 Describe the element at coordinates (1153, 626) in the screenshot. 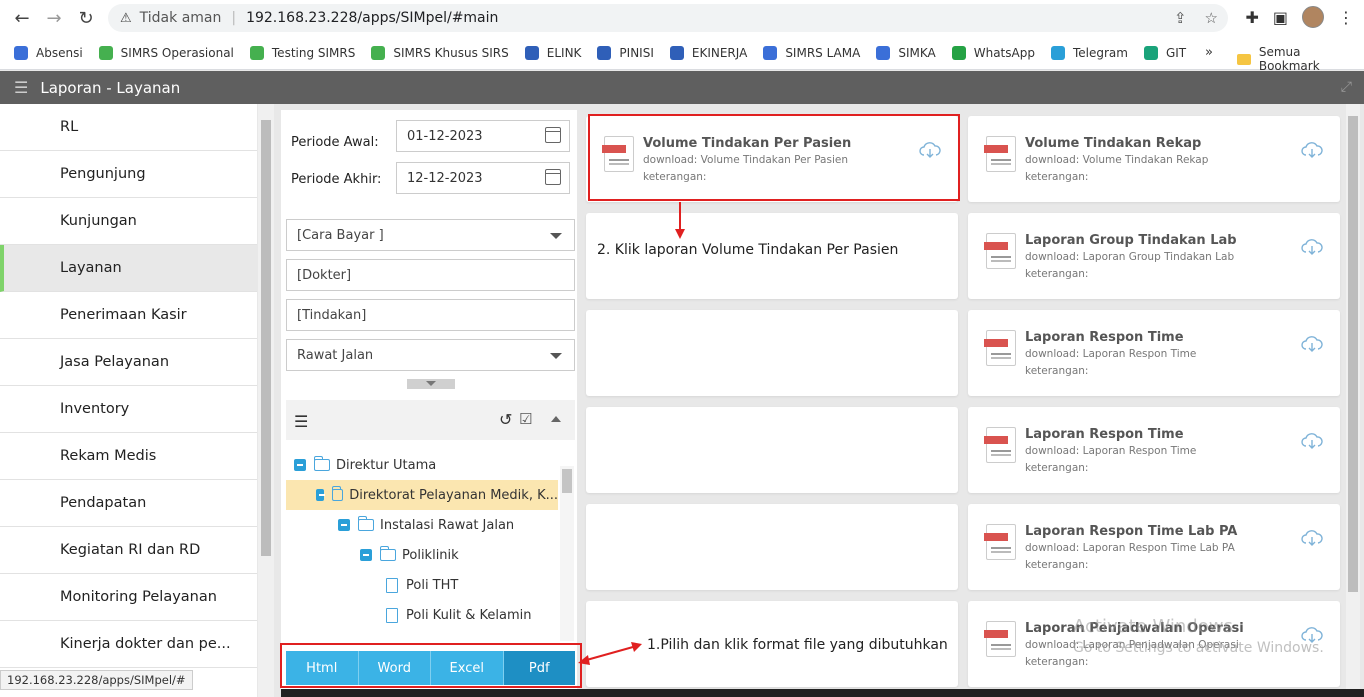

I see `watermark-title: Activate Windows` at that location.